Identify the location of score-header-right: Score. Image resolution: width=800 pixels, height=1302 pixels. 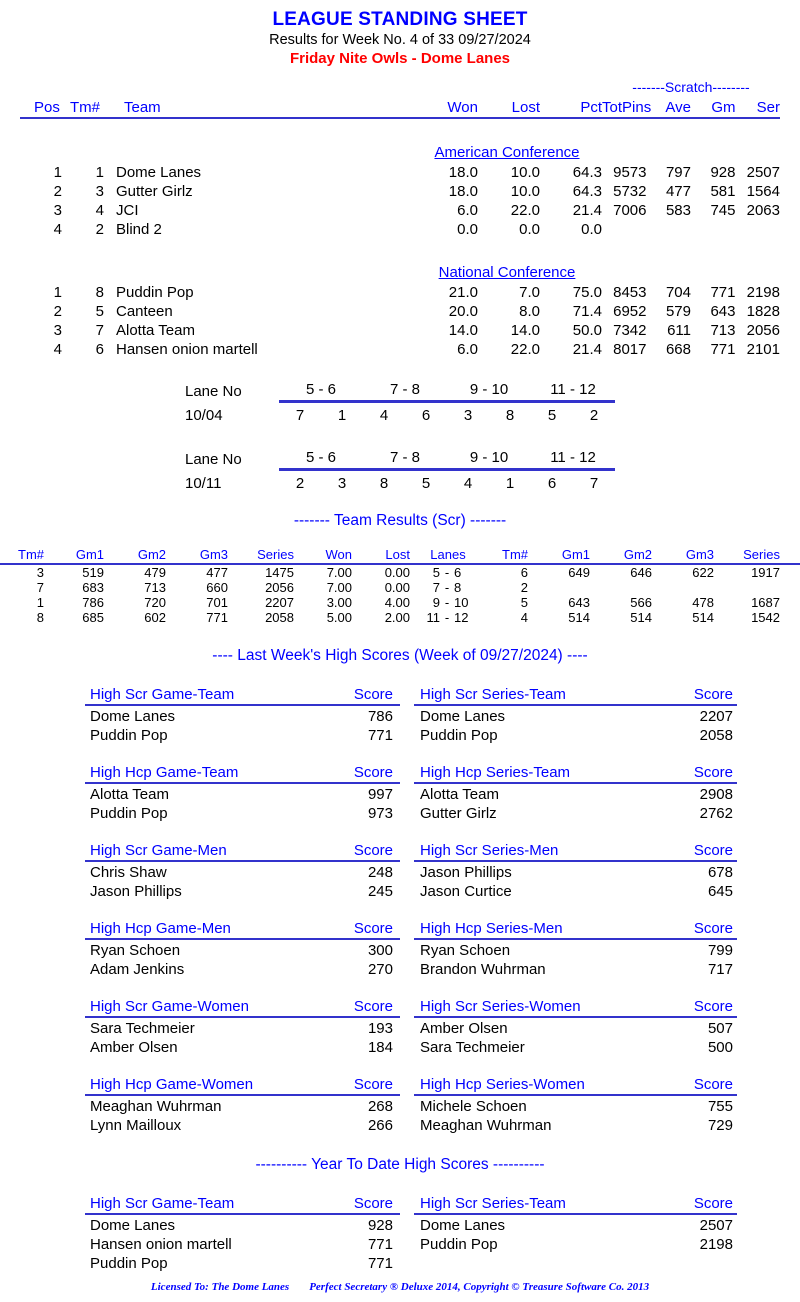
(678, 1006).